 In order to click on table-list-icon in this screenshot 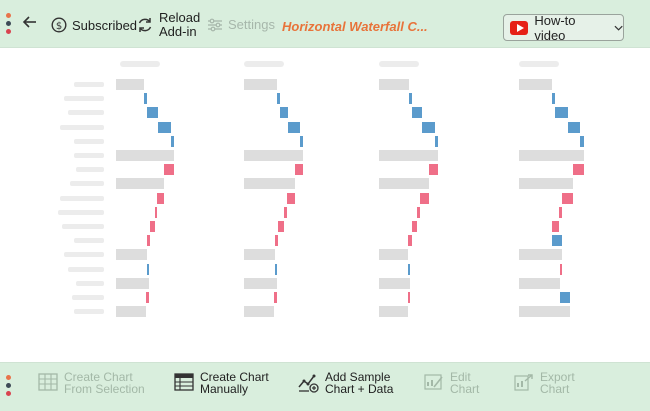, I will do `click(184, 382)`.